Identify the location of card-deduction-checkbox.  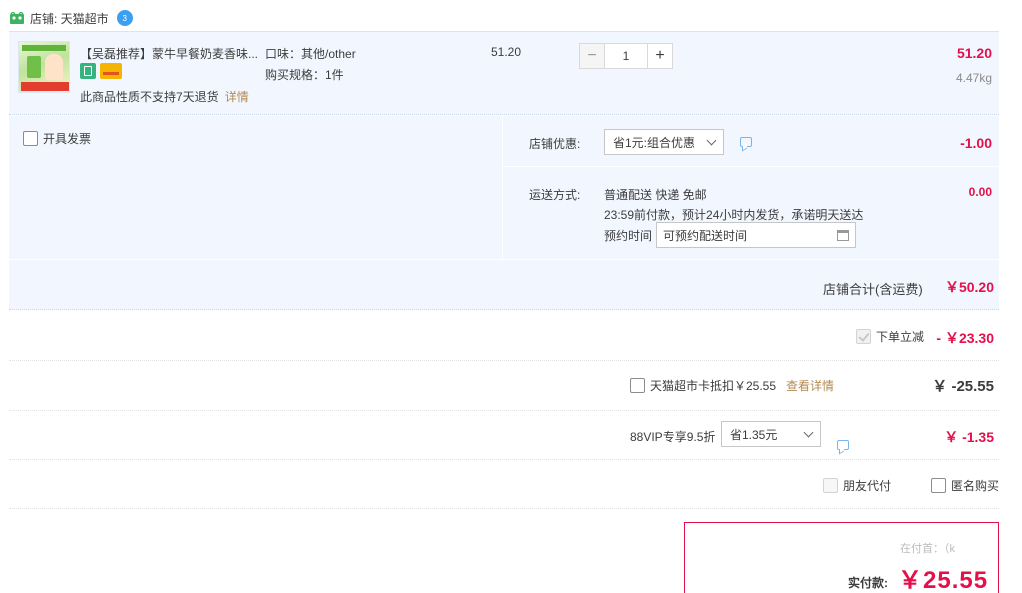
(637, 385).